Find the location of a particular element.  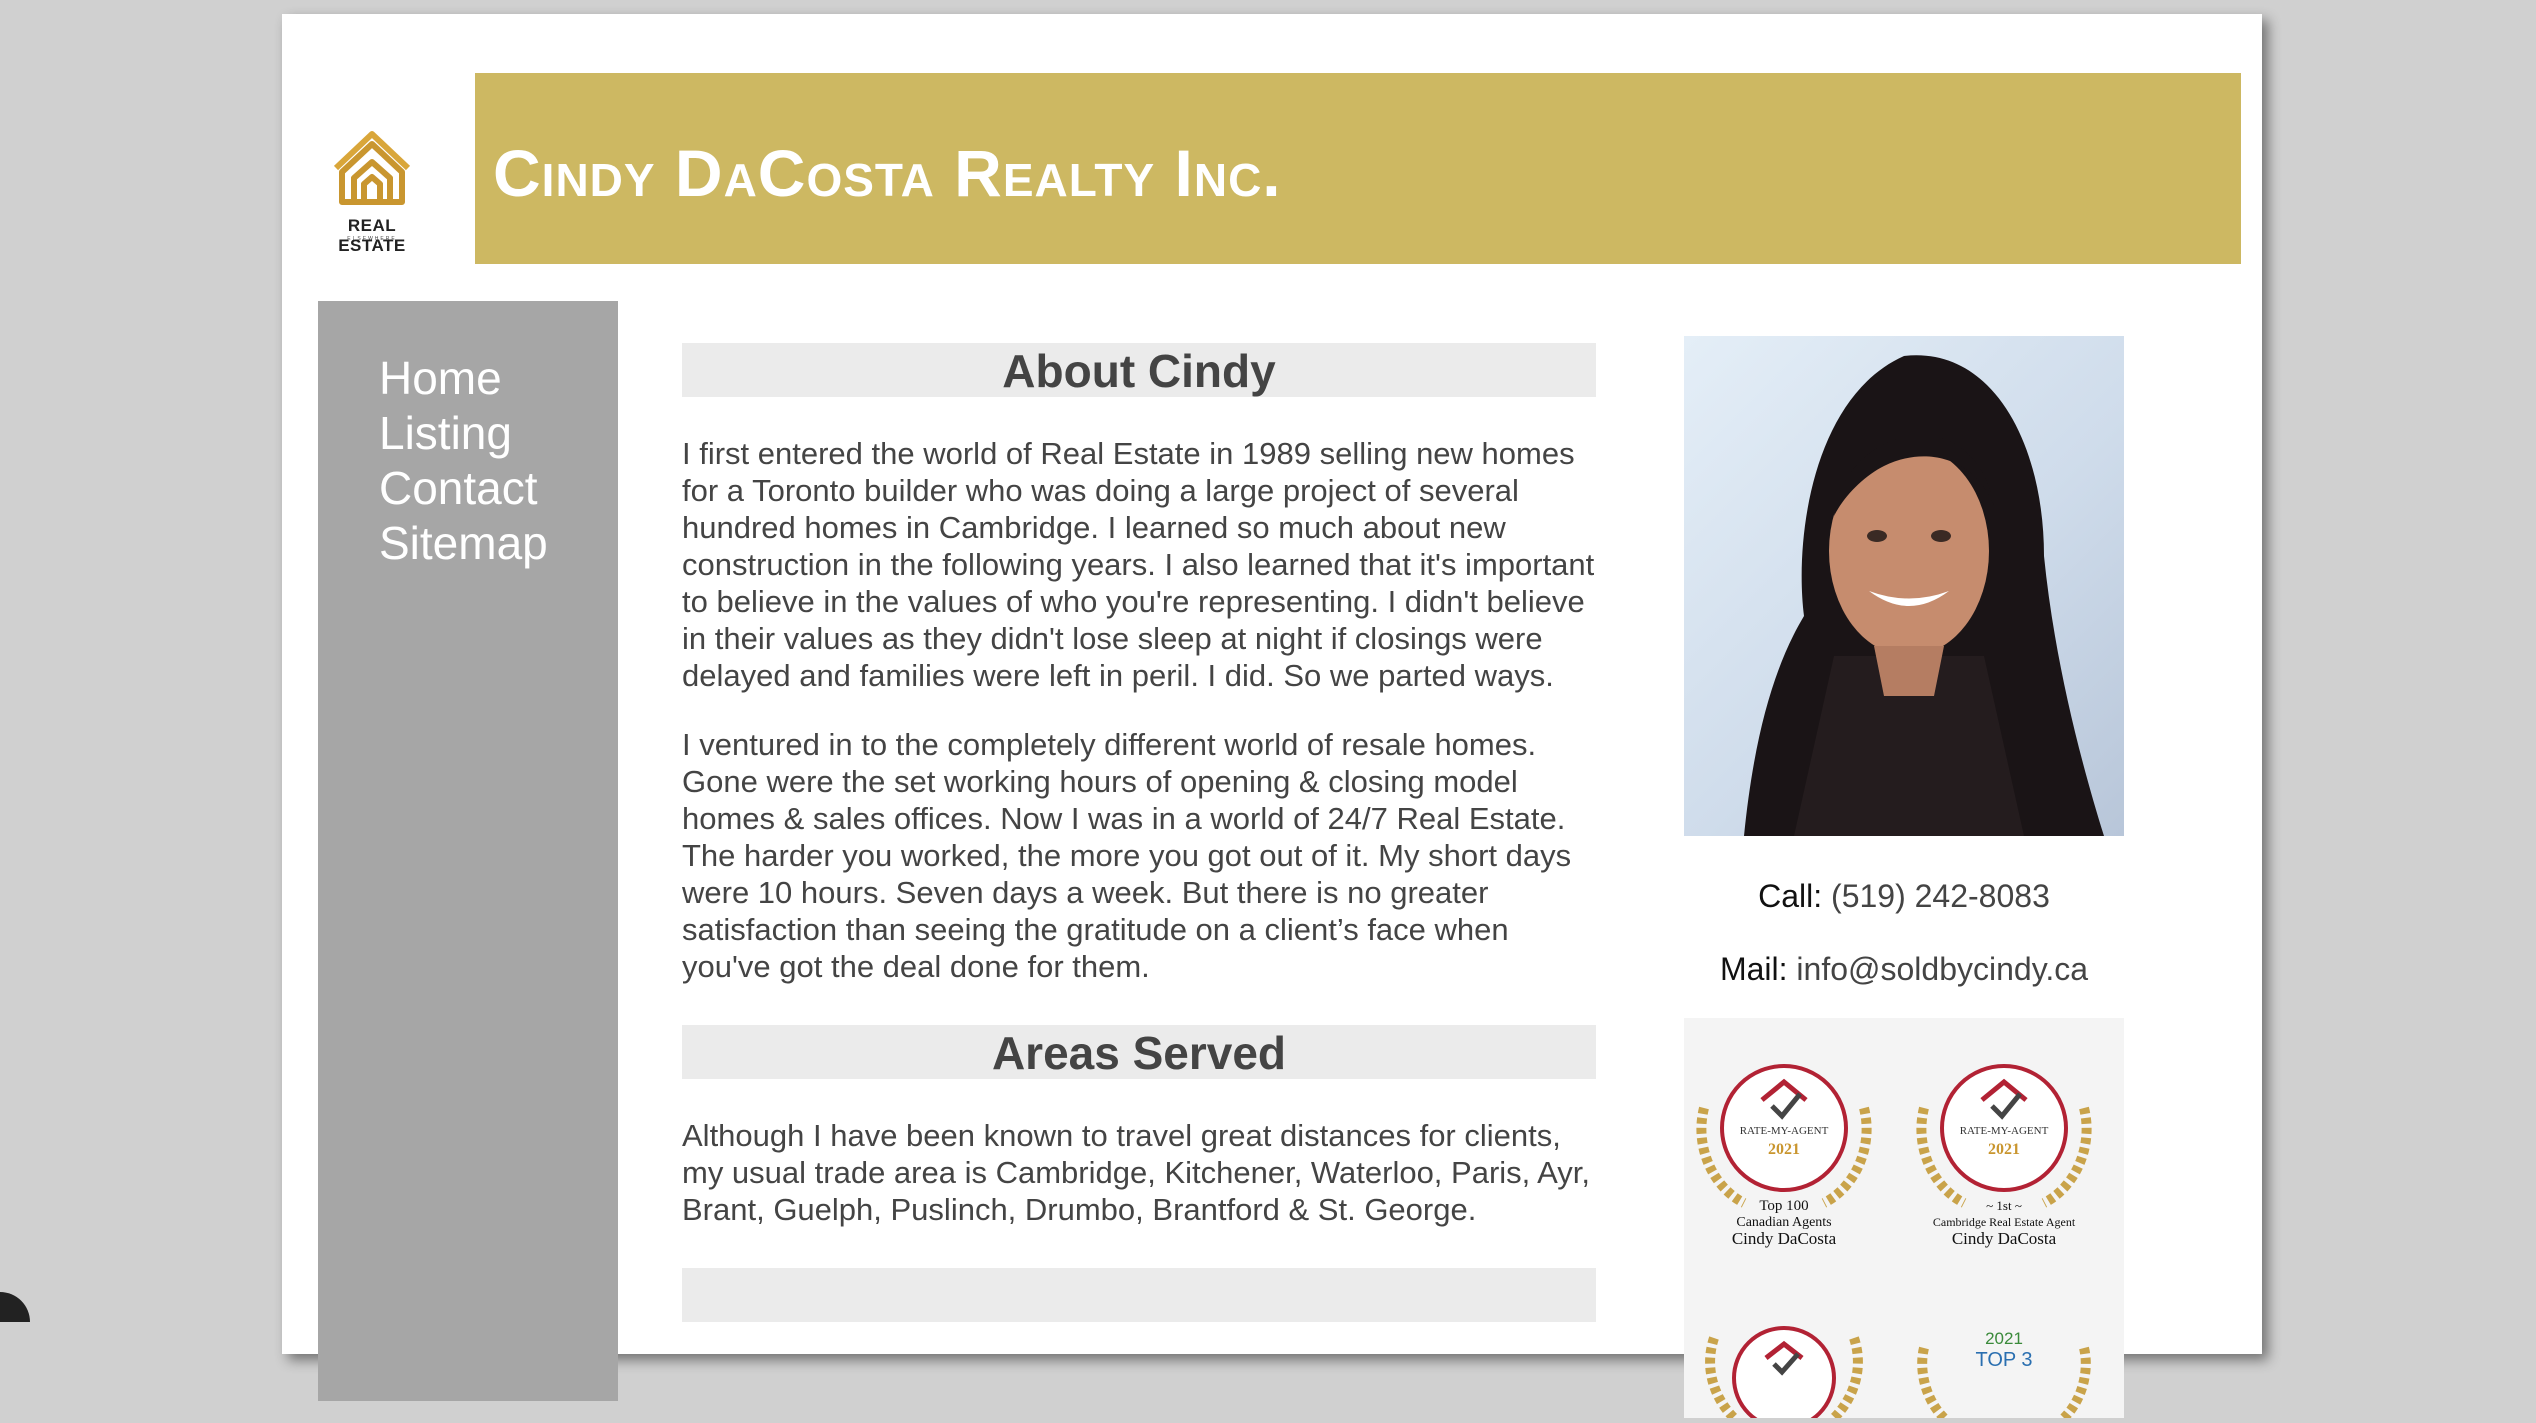

nav-item-home: Home is located at coordinates (498, 378).